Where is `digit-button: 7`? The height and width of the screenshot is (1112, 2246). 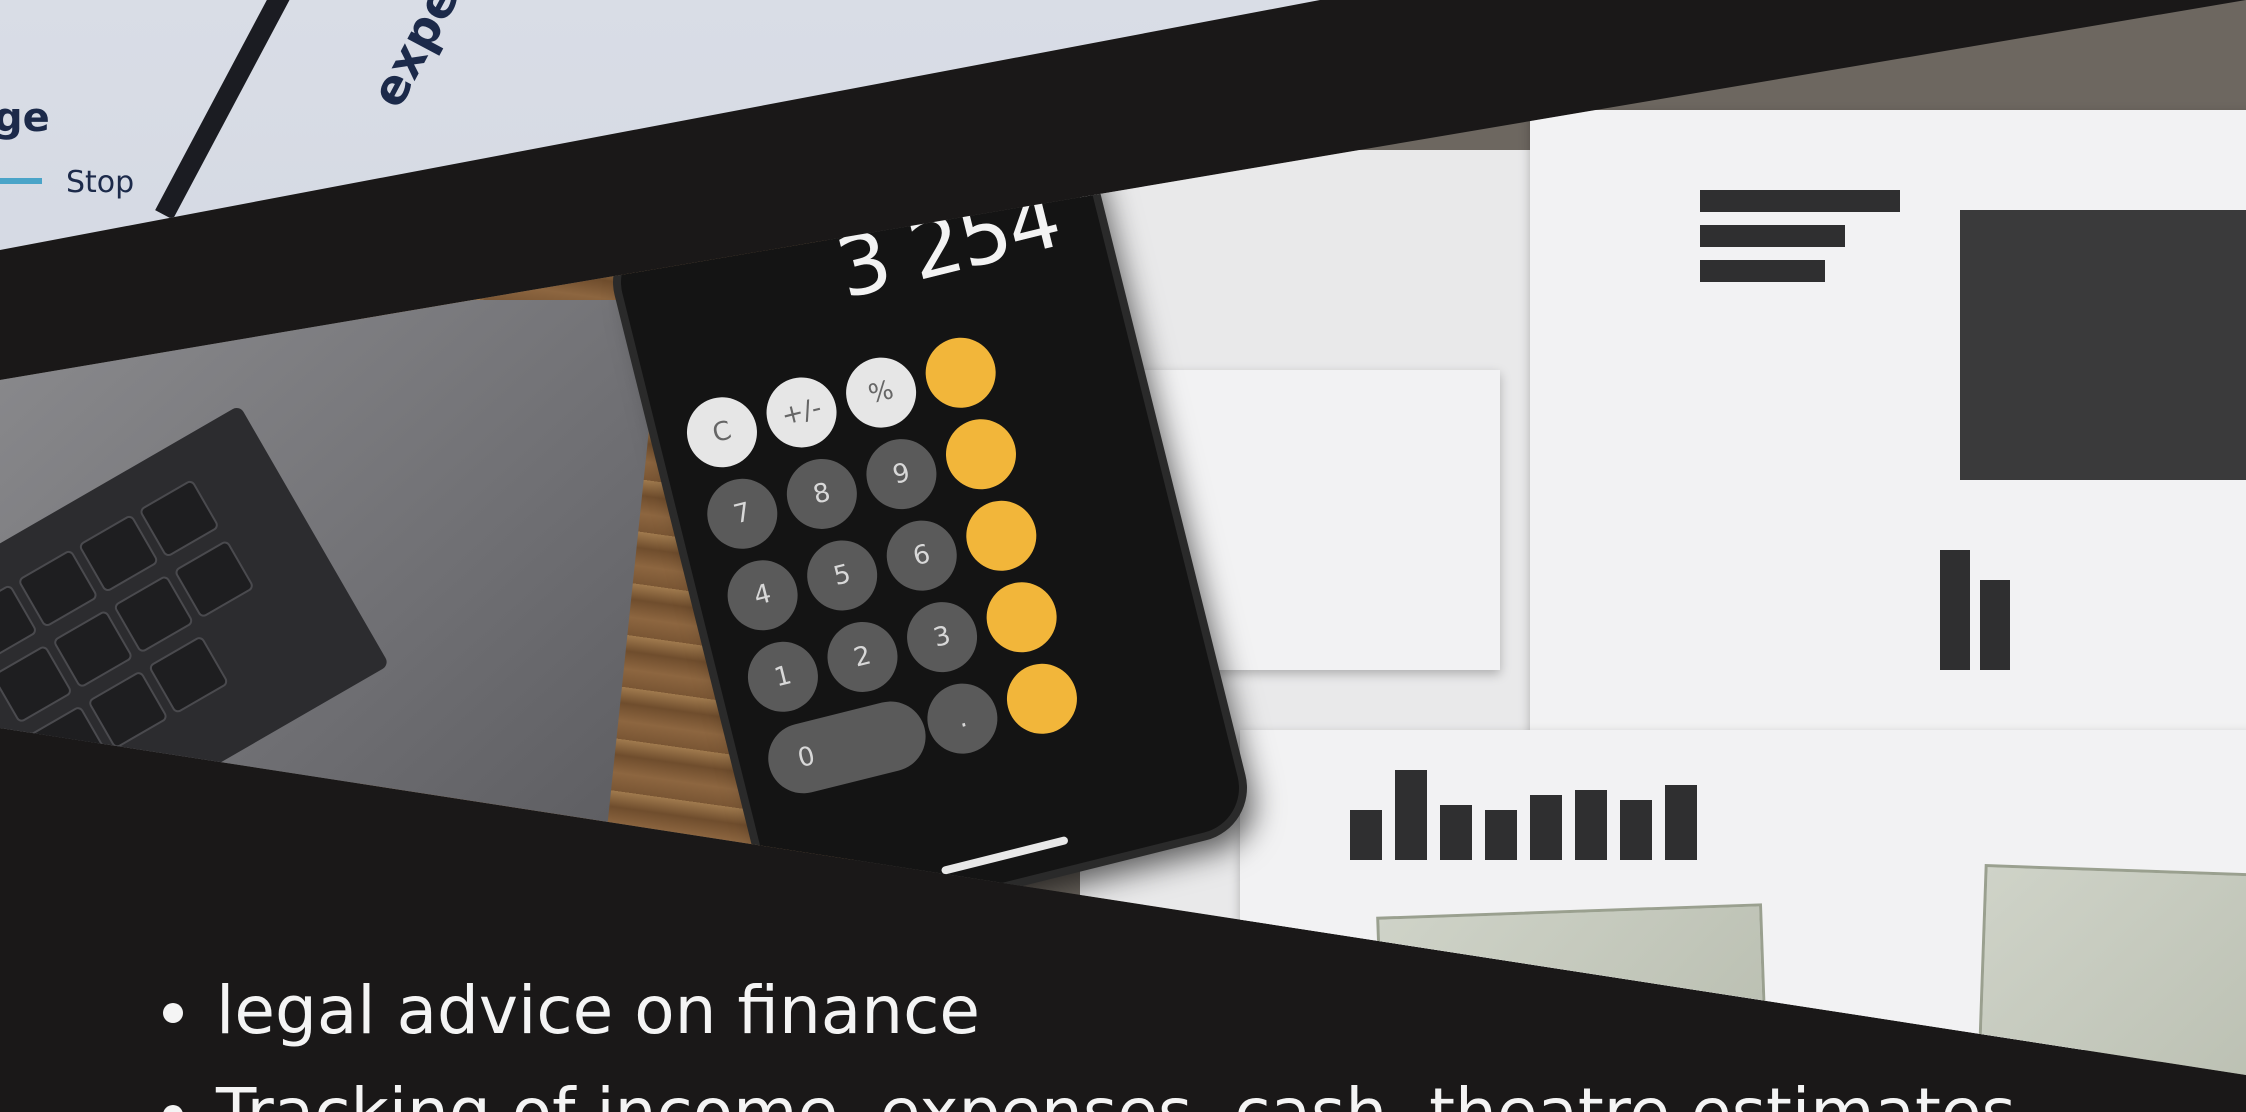 digit-button: 7 is located at coordinates (742, 514).